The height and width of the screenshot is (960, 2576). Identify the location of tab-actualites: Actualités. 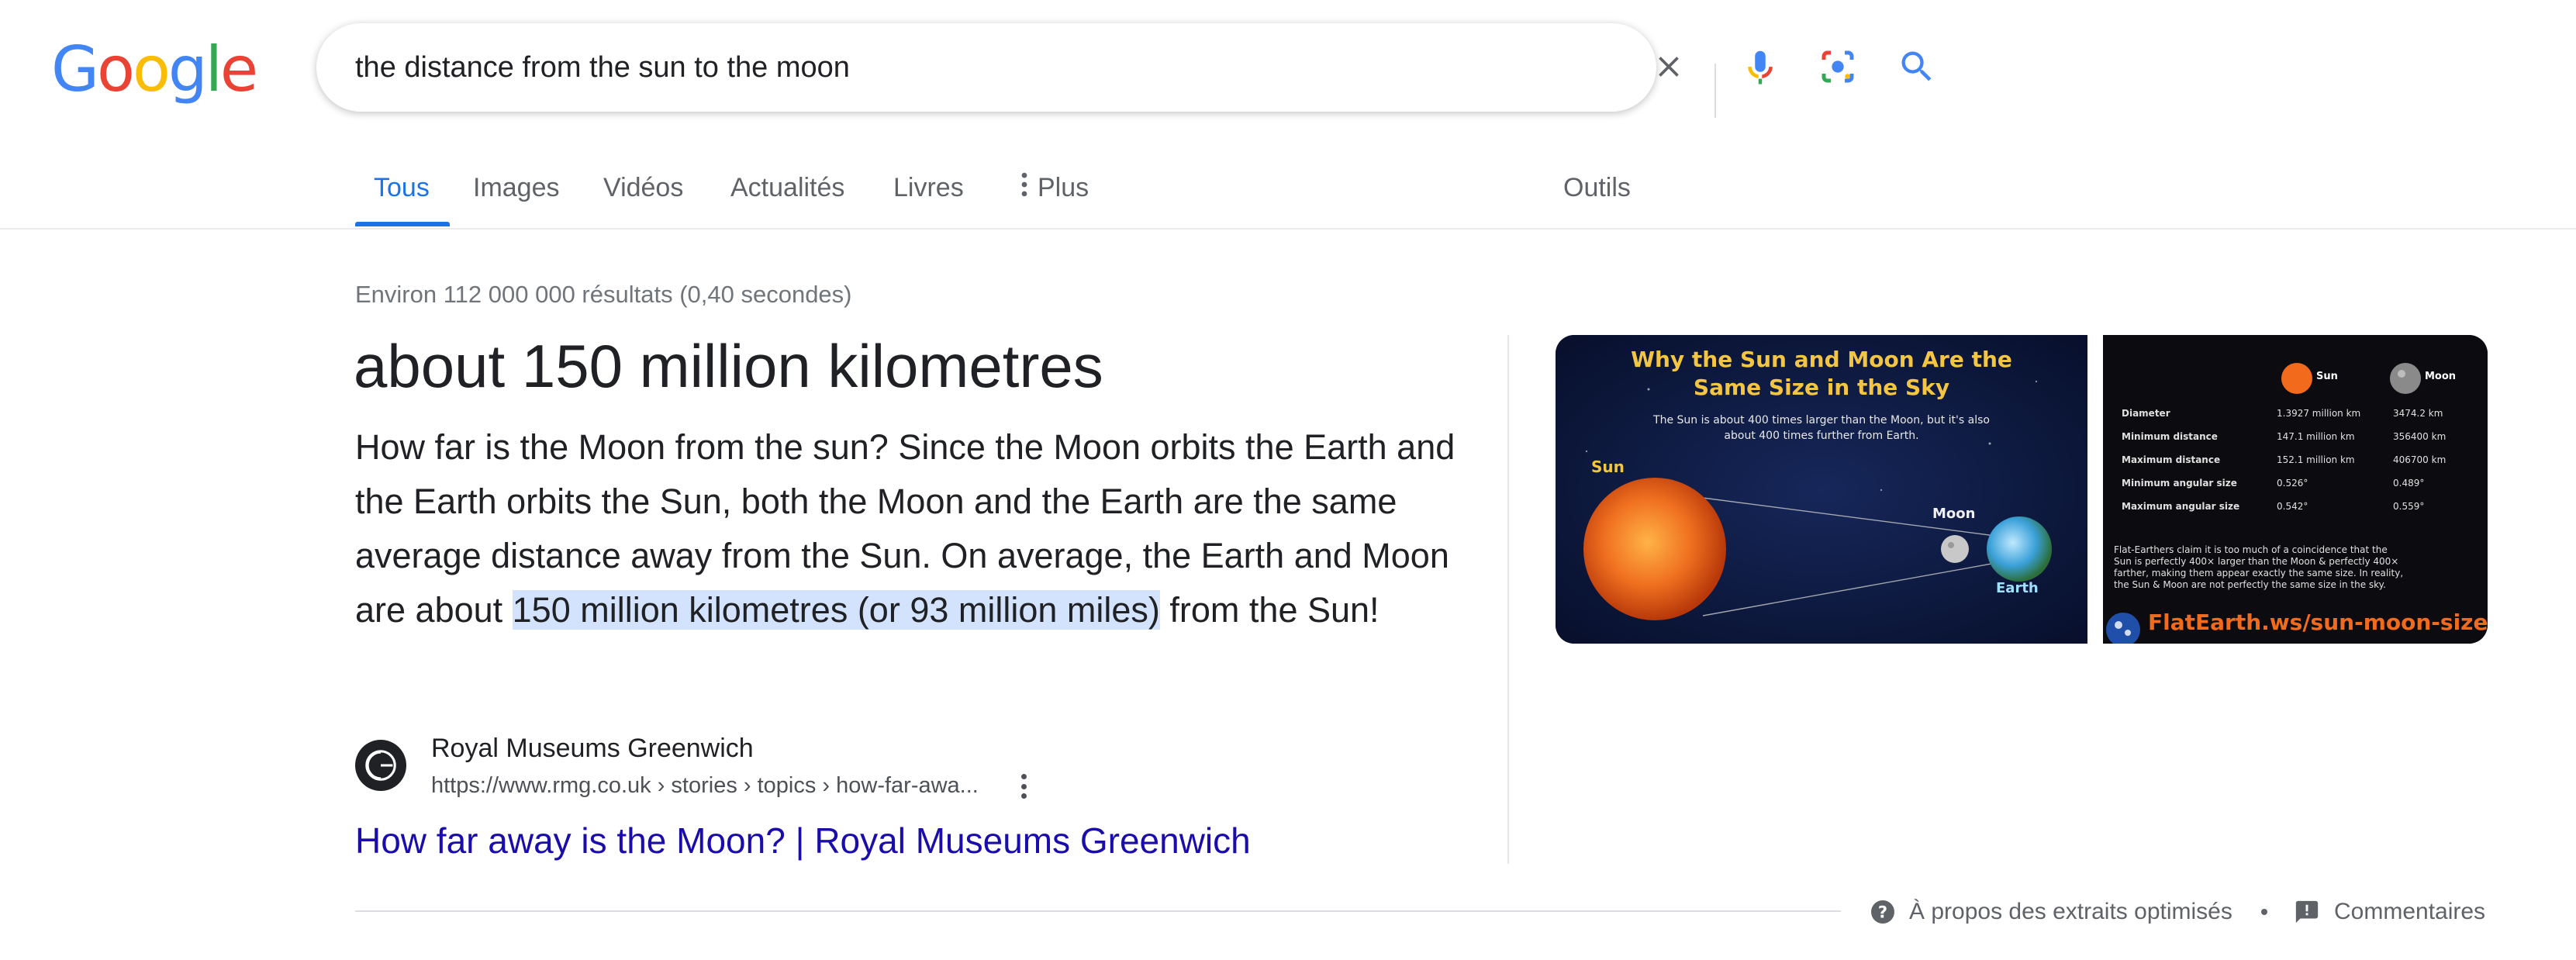
(787, 187).